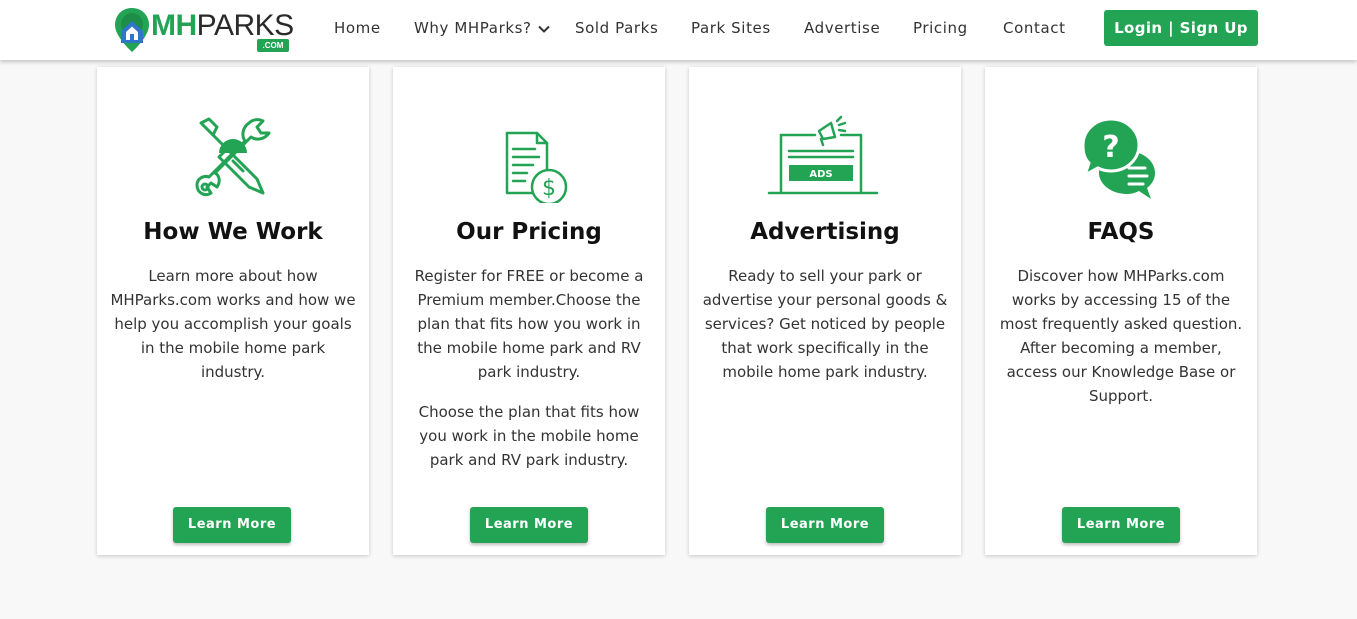 This screenshot has width=1357, height=619. Describe the element at coordinates (842, 28) in the screenshot. I see `nav-advertise: Advertise` at that location.